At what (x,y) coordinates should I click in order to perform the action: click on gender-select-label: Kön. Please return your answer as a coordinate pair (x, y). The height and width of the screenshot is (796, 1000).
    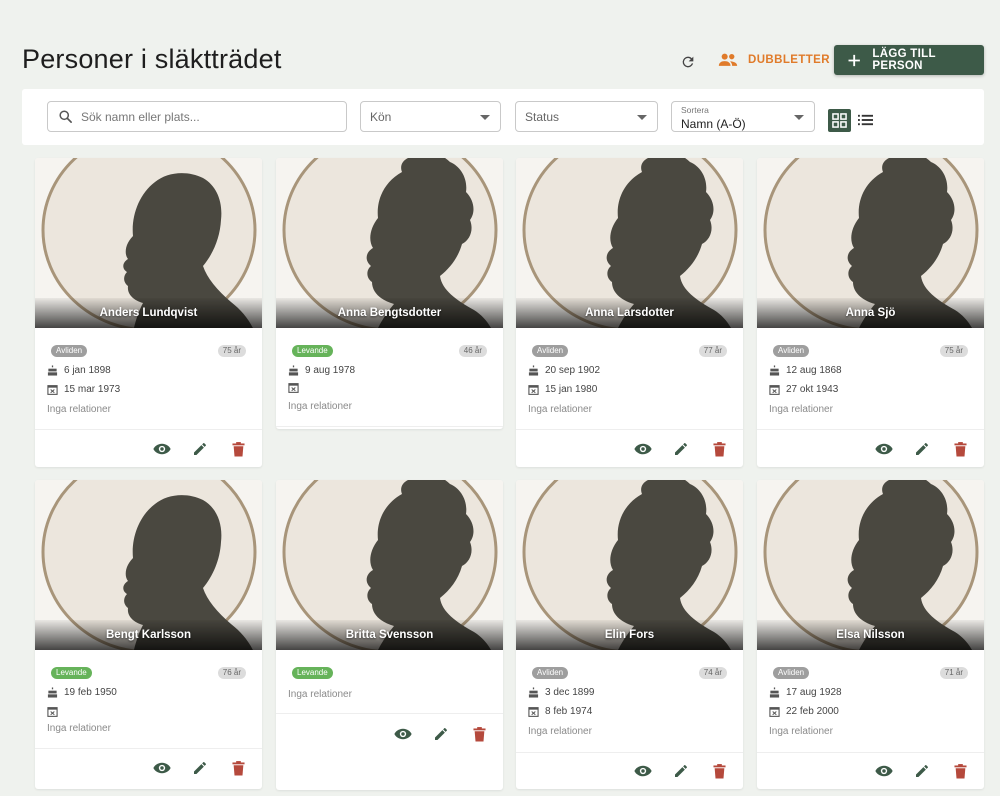
    Looking at the image, I should click on (381, 117).